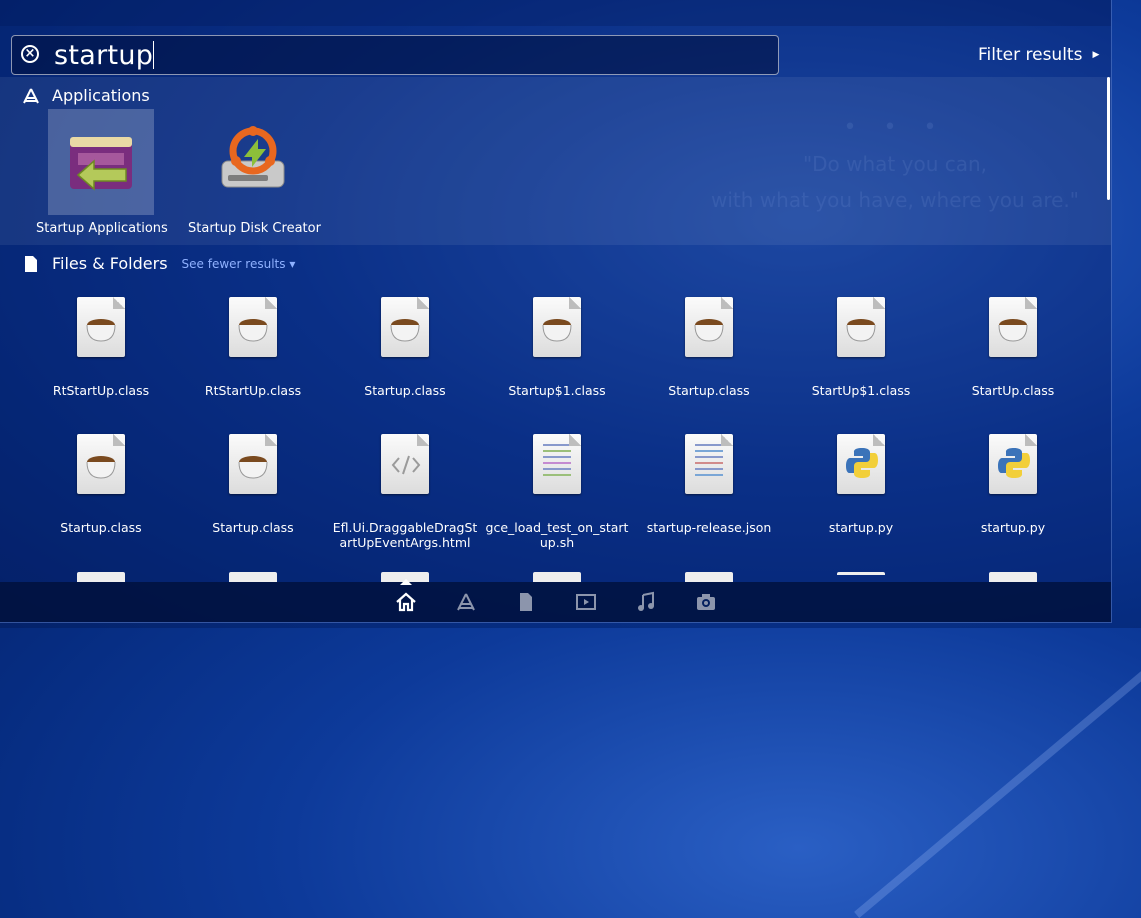 This screenshot has width=1141, height=918. What do you see at coordinates (709, 527) in the screenshot?
I see `file-label: startup-release.json` at bounding box center [709, 527].